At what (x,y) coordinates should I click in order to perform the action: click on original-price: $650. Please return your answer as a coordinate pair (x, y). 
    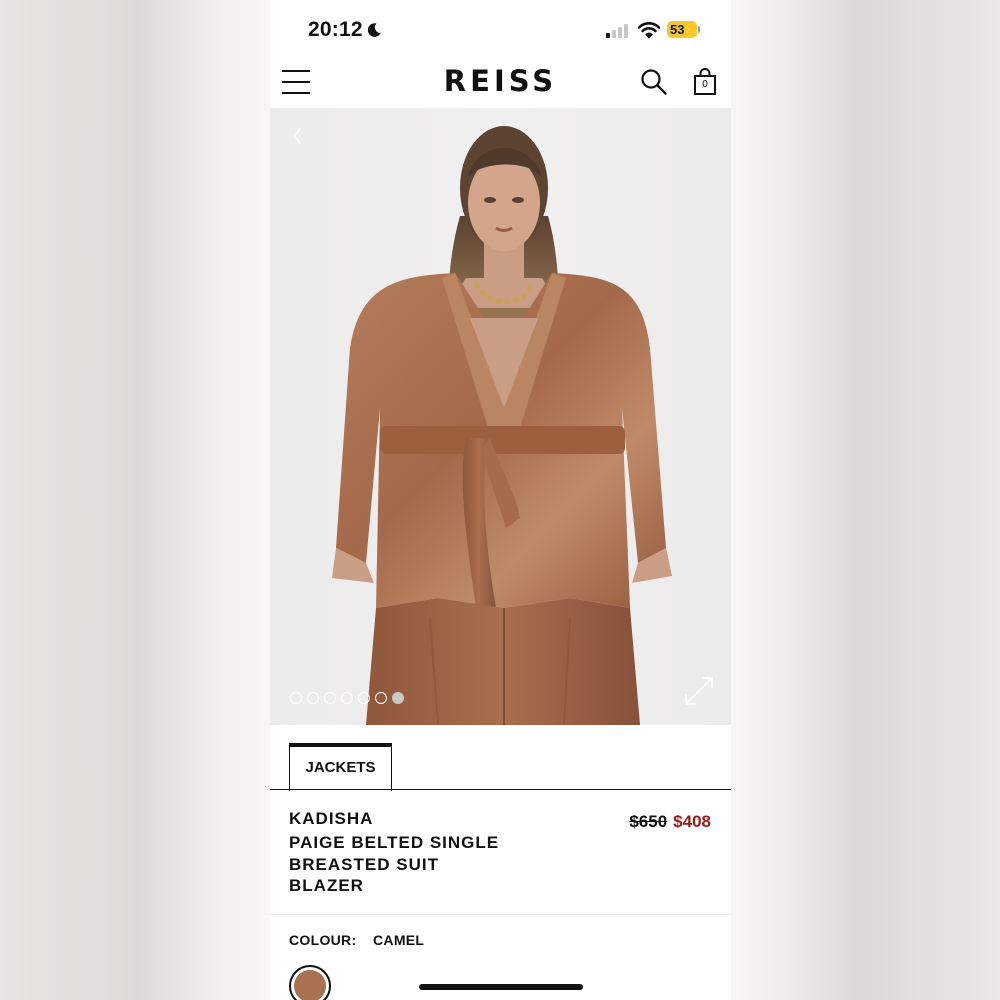
    Looking at the image, I should click on (648, 821).